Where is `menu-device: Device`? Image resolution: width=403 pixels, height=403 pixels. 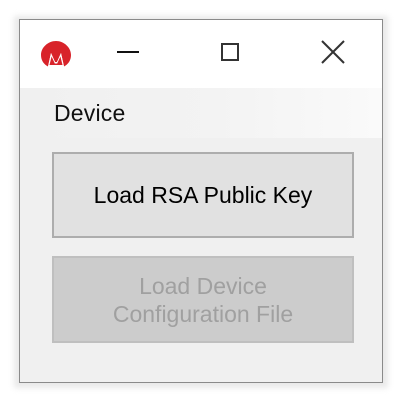 menu-device: Device is located at coordinates (90, 113).